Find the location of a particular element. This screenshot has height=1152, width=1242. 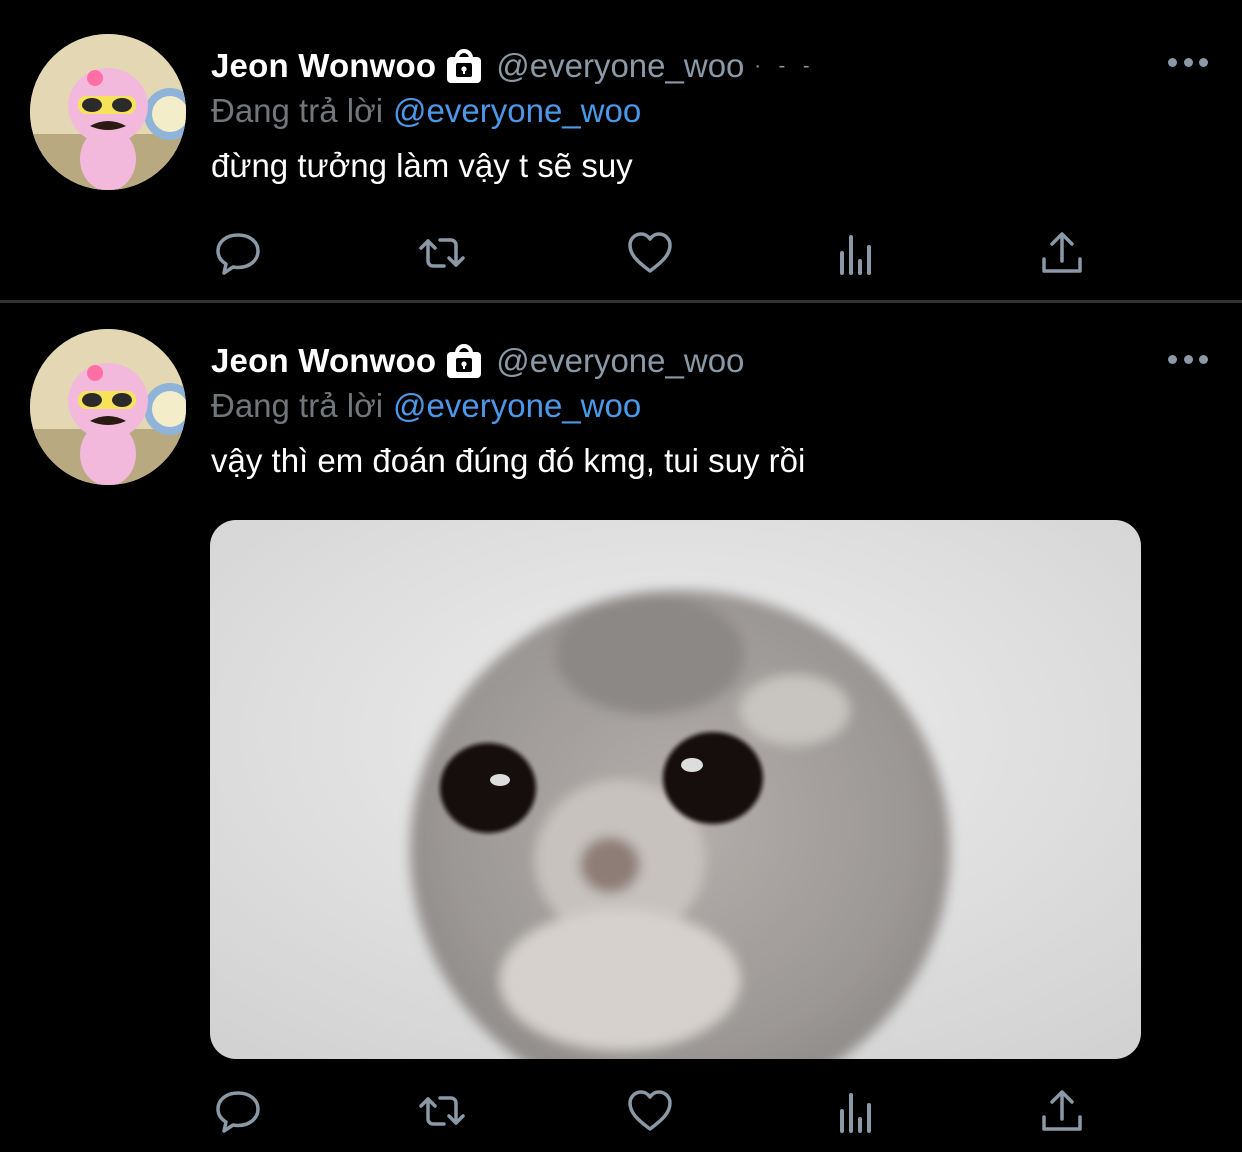

tweet-text: vậy thì em đoán đúng đó kmg, tui suy rồi is located at coordinates (508, 460).